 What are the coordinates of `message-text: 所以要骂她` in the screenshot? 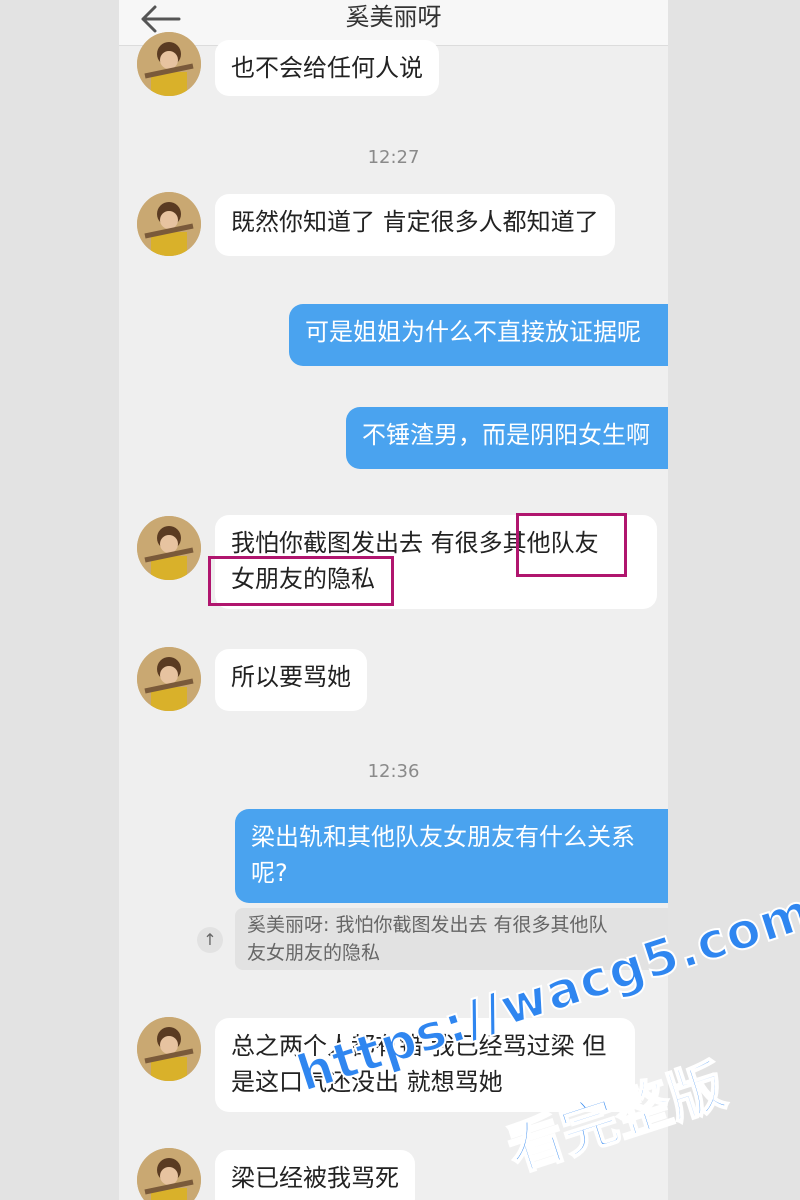 It's located at (291, 677).